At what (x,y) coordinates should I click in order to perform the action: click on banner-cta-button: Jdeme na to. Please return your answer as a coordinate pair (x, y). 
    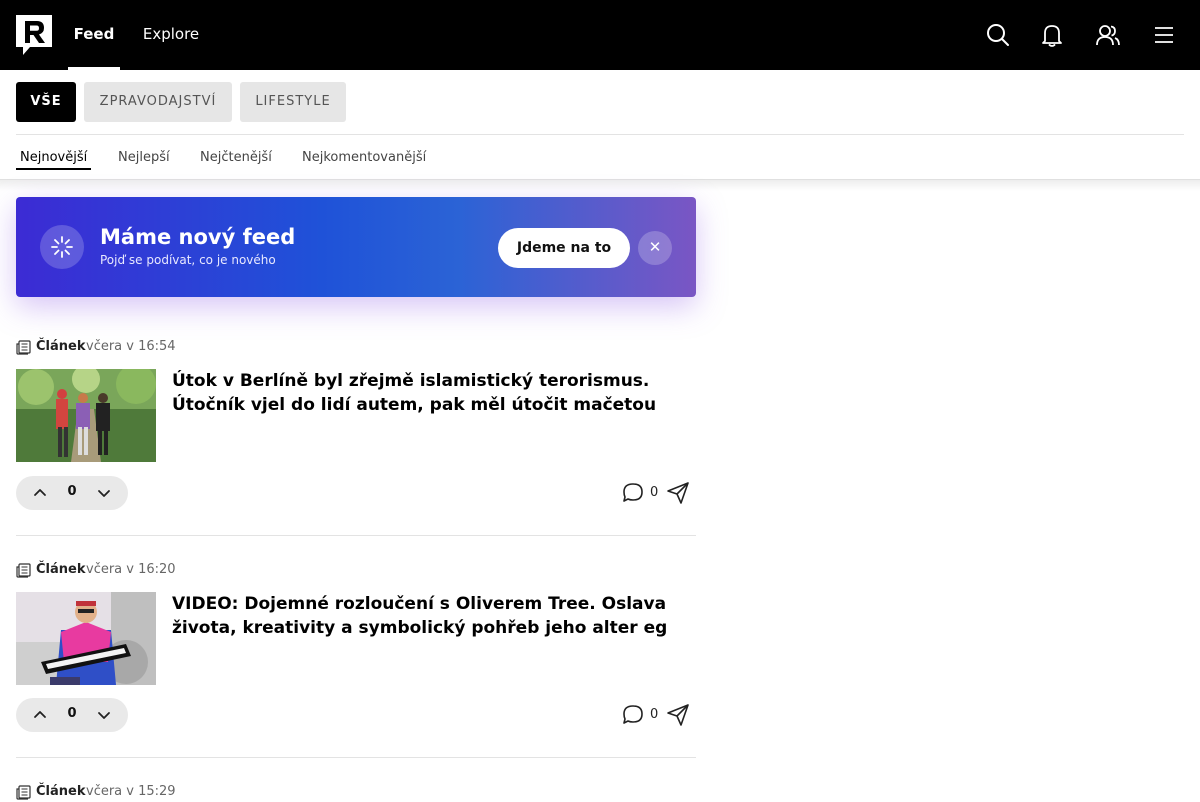
    Looking at the image, I should click on (564, 248).